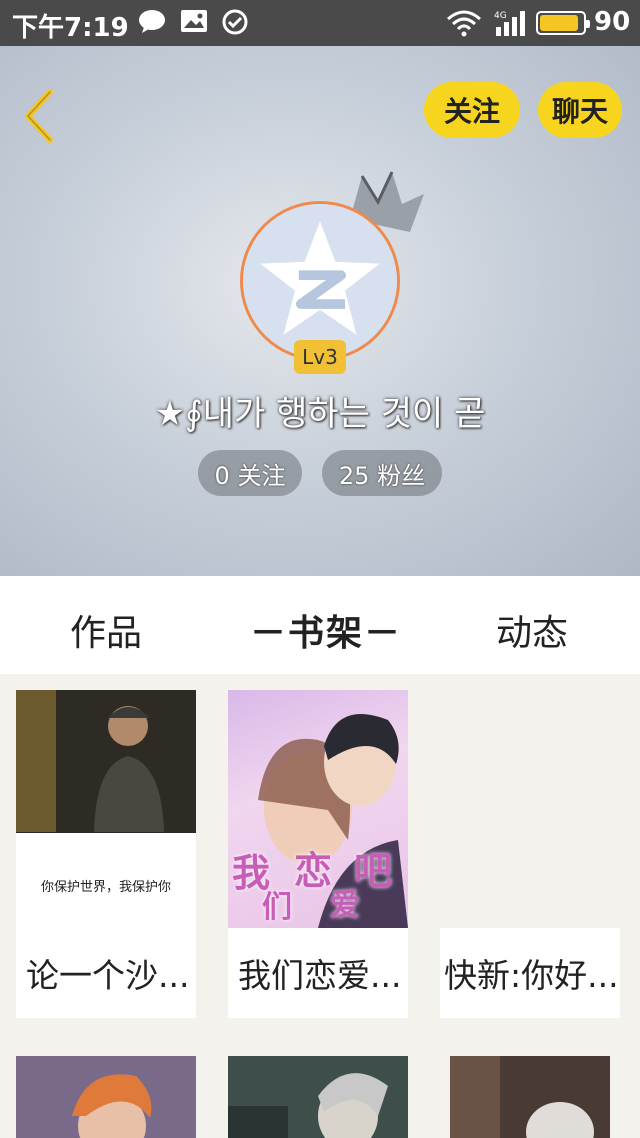 This screenshot has width=640, height=1138. Describe the element at coordinates (320, 23) in the screenshot. I see `status-bar: 下午7:19 4G 90` at that location.